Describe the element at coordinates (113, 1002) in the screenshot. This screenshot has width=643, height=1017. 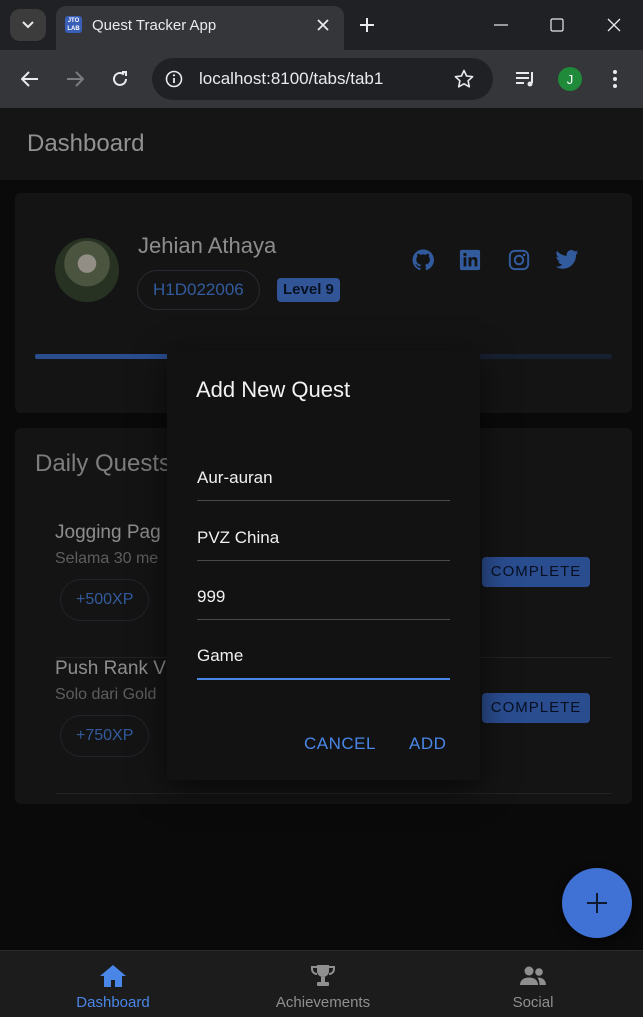
I see `tab-label: Dashboard` at that location.